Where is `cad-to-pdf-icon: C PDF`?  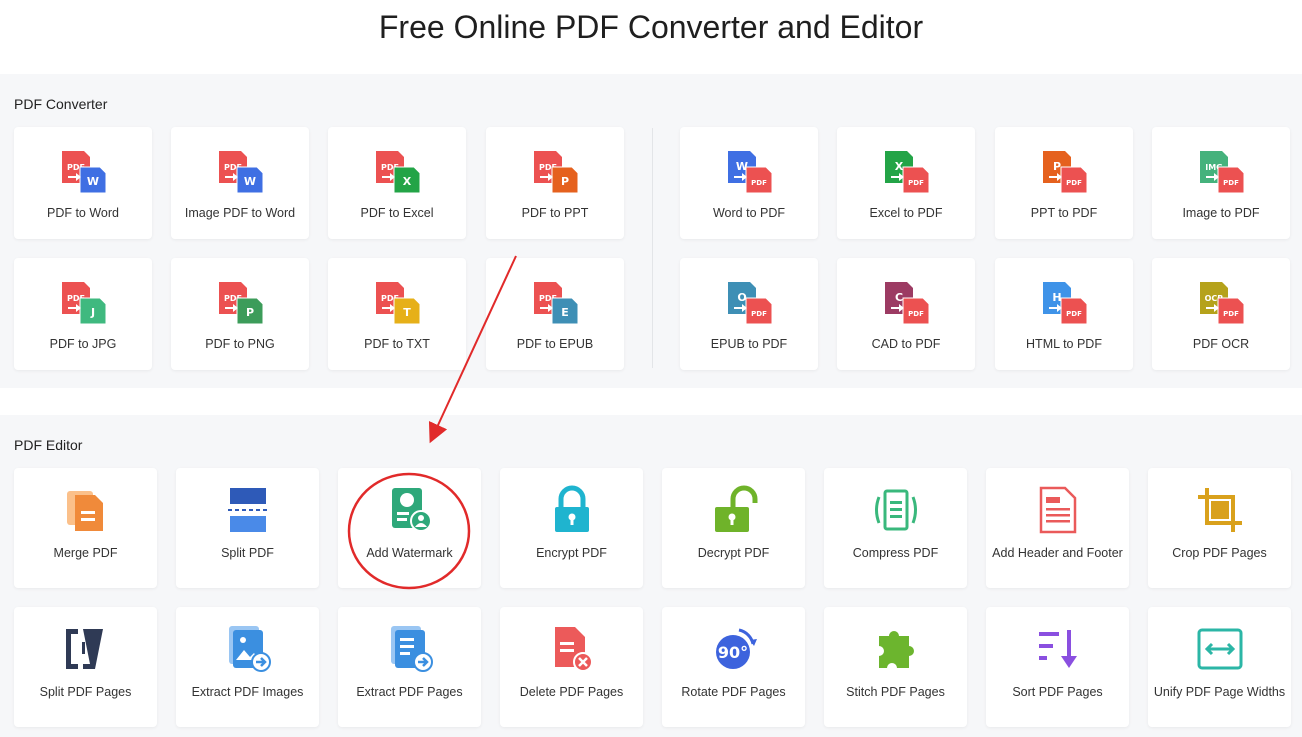 cad-to-pdf-icon: C PDF is located at coordinates (906, 302).